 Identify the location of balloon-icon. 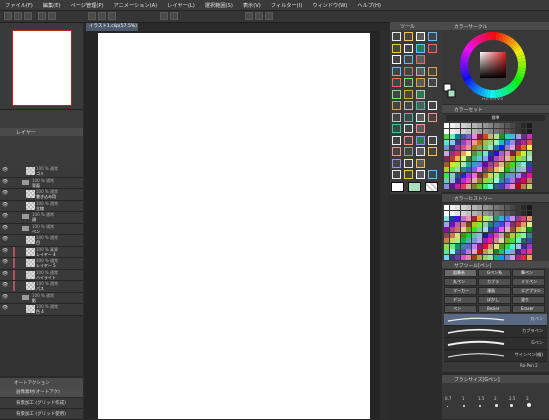
(396, 94).